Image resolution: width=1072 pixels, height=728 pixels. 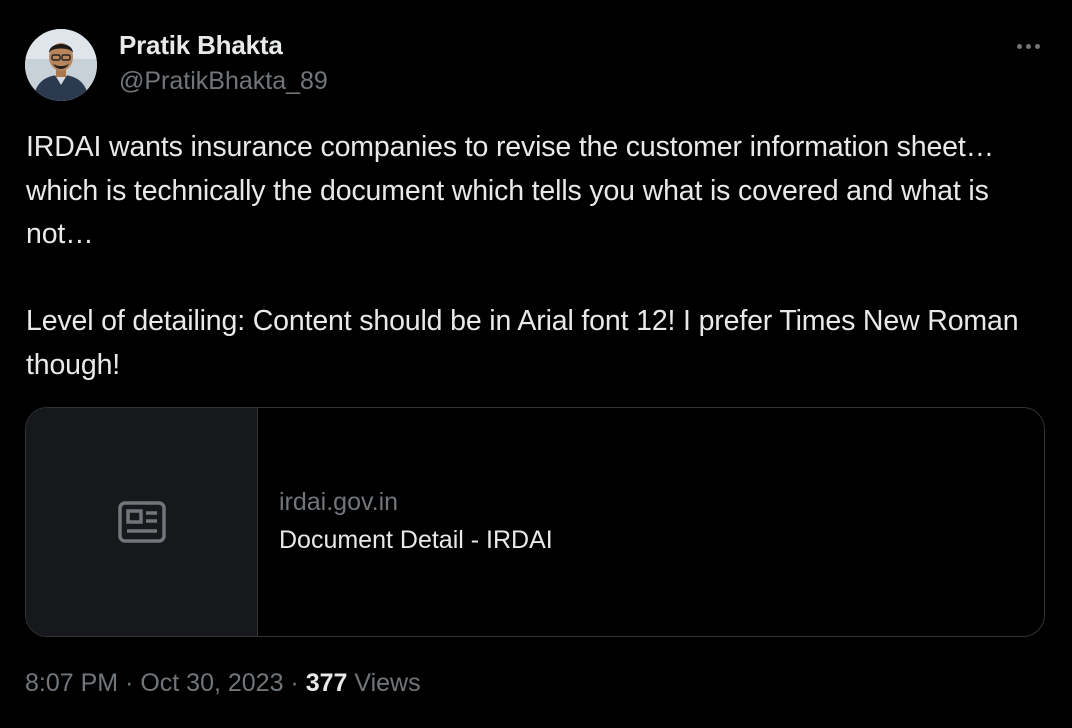 I want to click on more-options-button, so click(x=1028, y=46).